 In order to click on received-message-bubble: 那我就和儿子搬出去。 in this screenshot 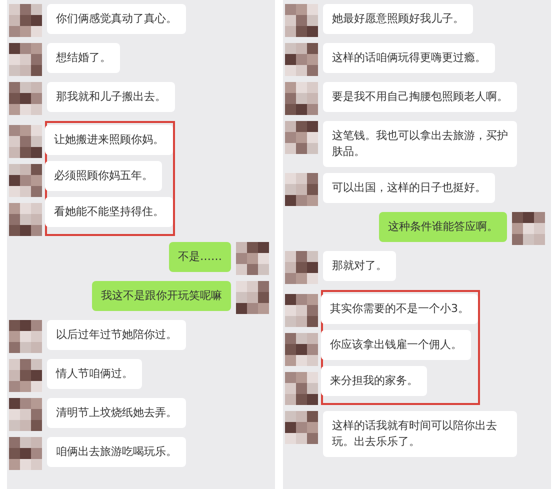, I will do `click(111, 97)`.